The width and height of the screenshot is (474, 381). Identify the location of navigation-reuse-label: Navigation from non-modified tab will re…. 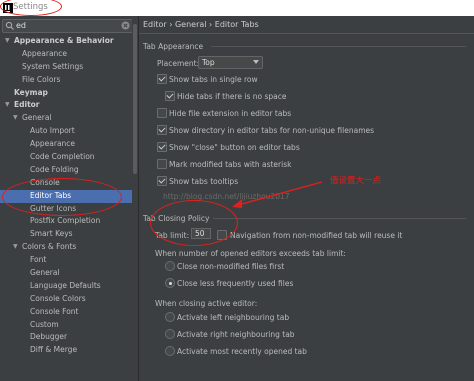
(316, 235).